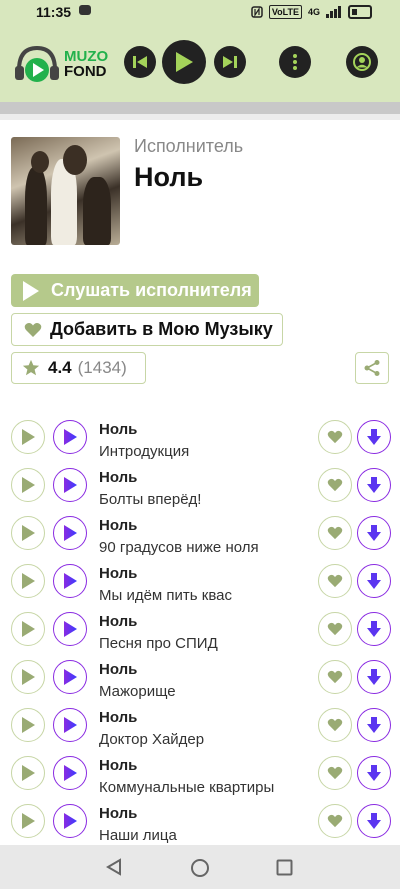  Describe the element at coordinates (284, 867) in the screenshot. I see `recents-square-icon` at that location.